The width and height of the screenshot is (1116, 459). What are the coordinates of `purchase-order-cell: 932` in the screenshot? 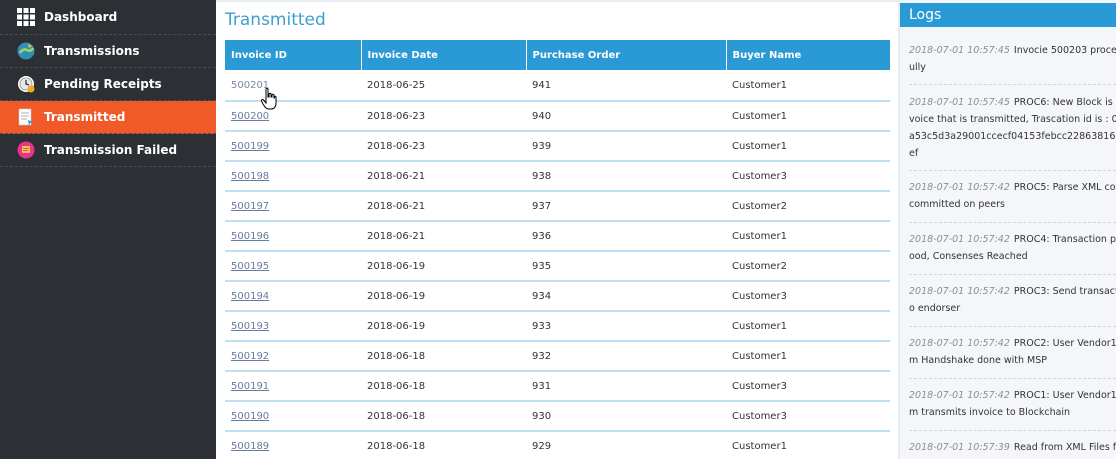 It's located at (626, 356).